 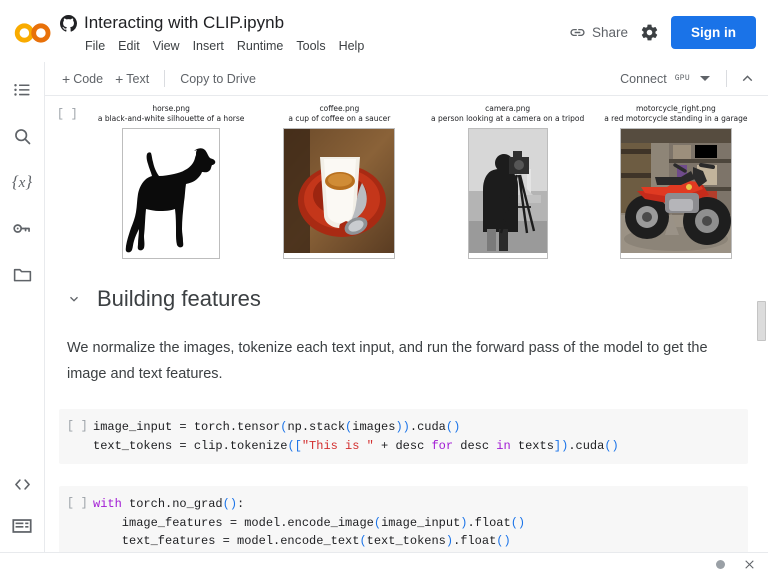 What do you see at coordinates (682, 78) in the screenshot?
I see `gpu-badge: GPU` at bounding box center [682, 78].